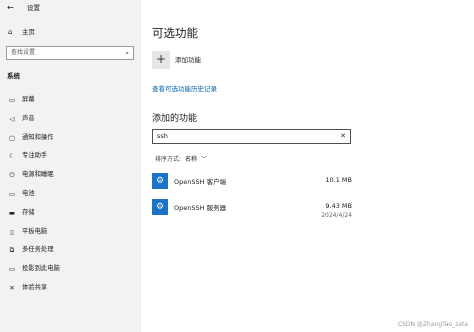 This screenshot has width=474, height=332. Describe the element at coordinates (12, 193) in the screenshot. I see `battery-icon: ▭` at that location.